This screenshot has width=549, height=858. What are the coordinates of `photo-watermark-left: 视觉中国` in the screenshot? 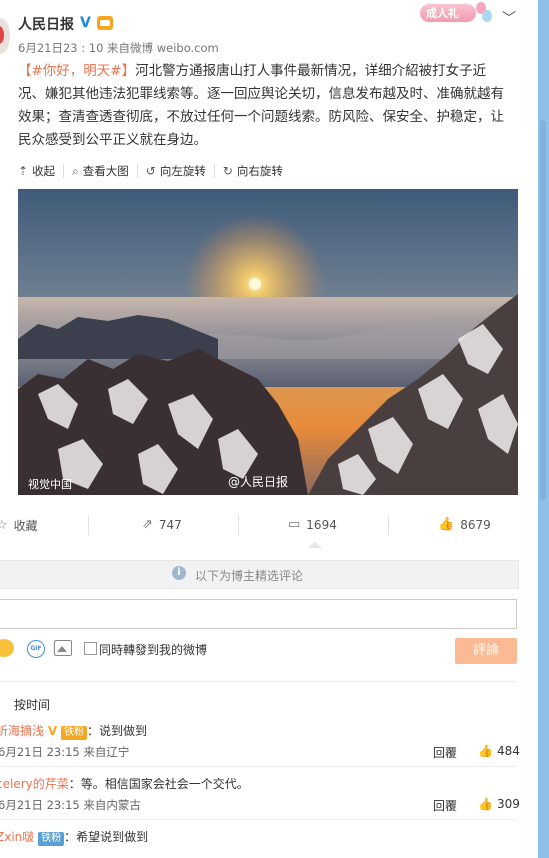 It's located at (50, 484).